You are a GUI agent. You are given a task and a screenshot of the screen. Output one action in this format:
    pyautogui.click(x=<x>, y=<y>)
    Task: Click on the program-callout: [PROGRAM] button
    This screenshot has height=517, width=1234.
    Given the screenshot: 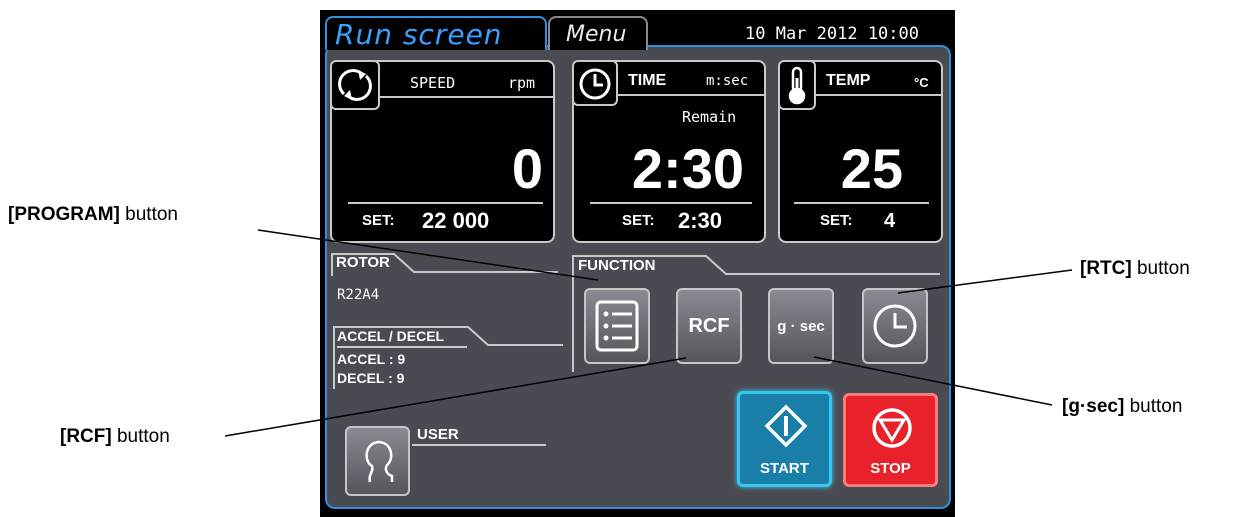 What is the action you would take?
    pyautogui.click(x=93, y=214)
    